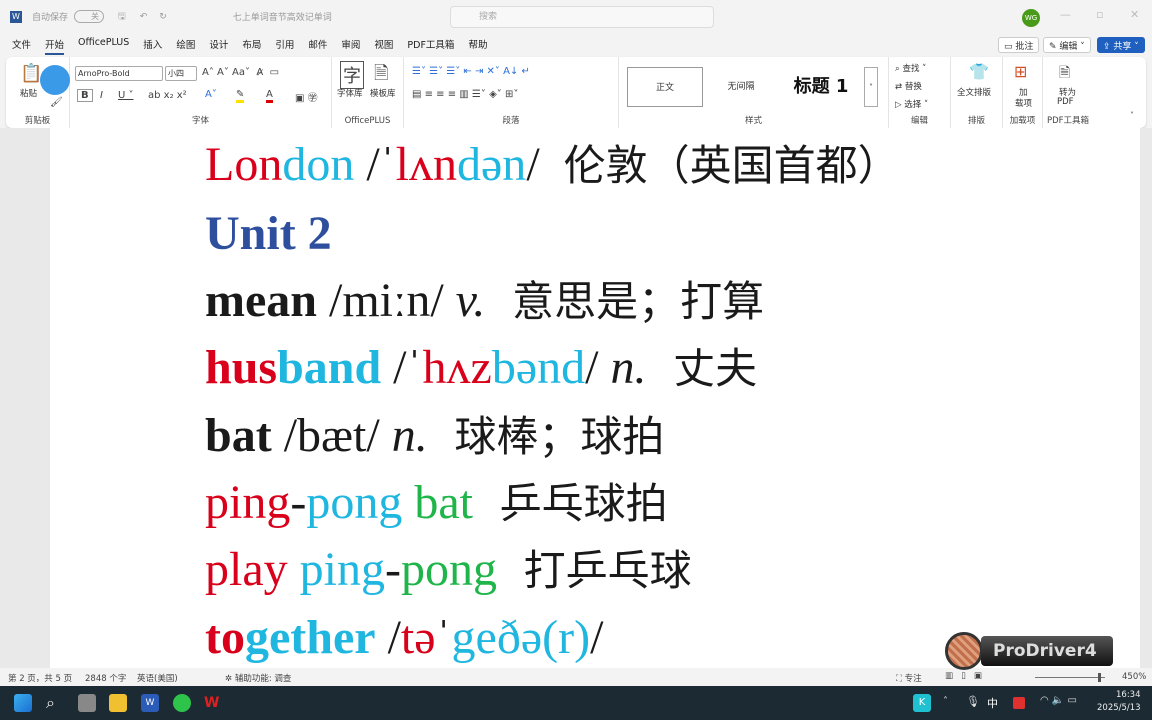  Describe the element at coordinates (152, 46) in the screenshot. I see `tab-insert: 插入` at that location.